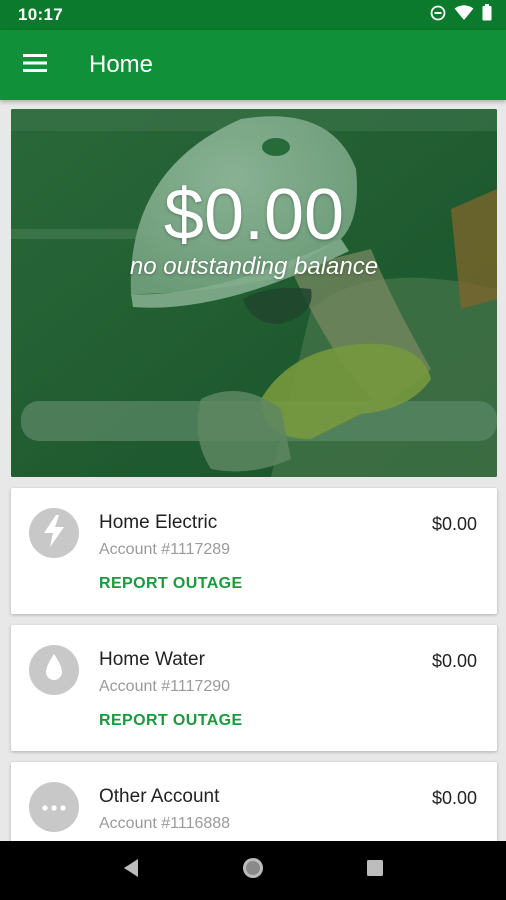 The height and width of the screenshot is (900, 506). I want to click on account-number: Account #1117290, so click(165, 686).